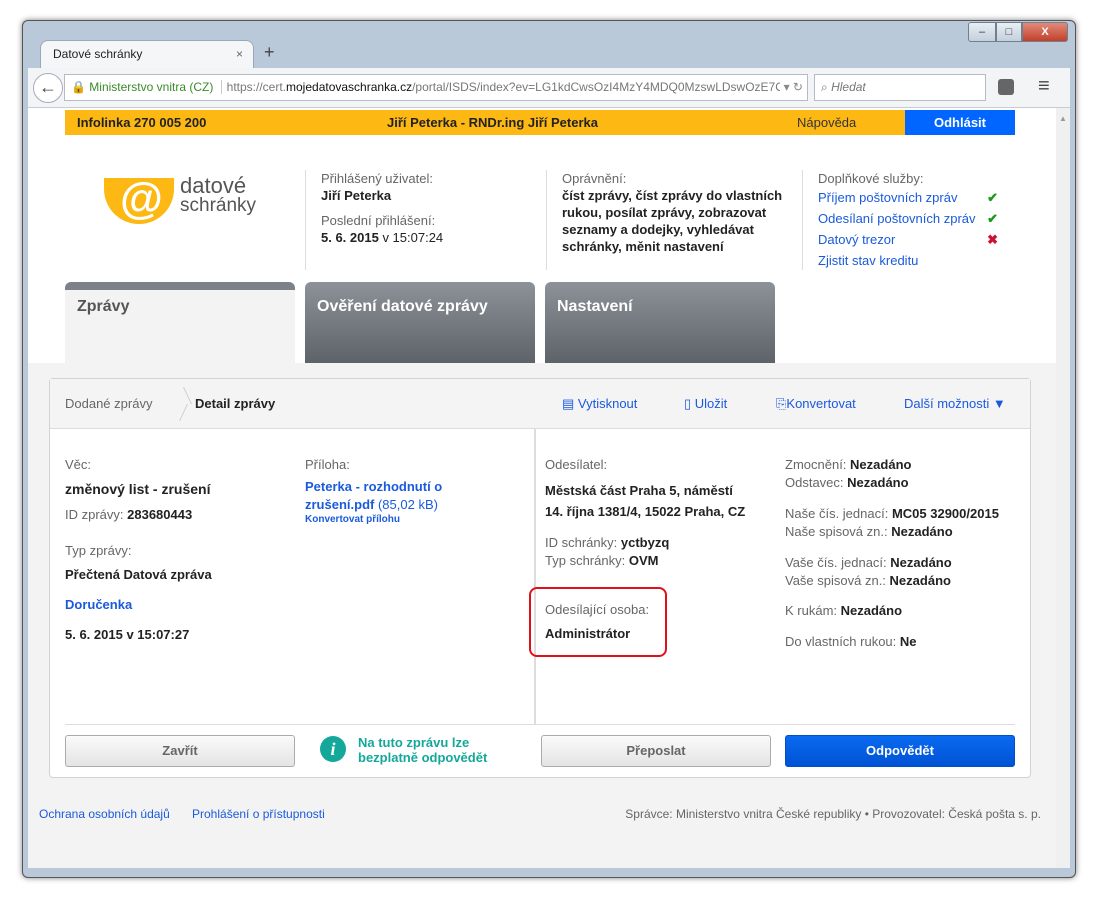 The image size is (1102, 898). What do you see at coordinates (356, 195) in the screenshot?
I see `logged-user: Jiří Peterka` at bounding box center [356, 195].